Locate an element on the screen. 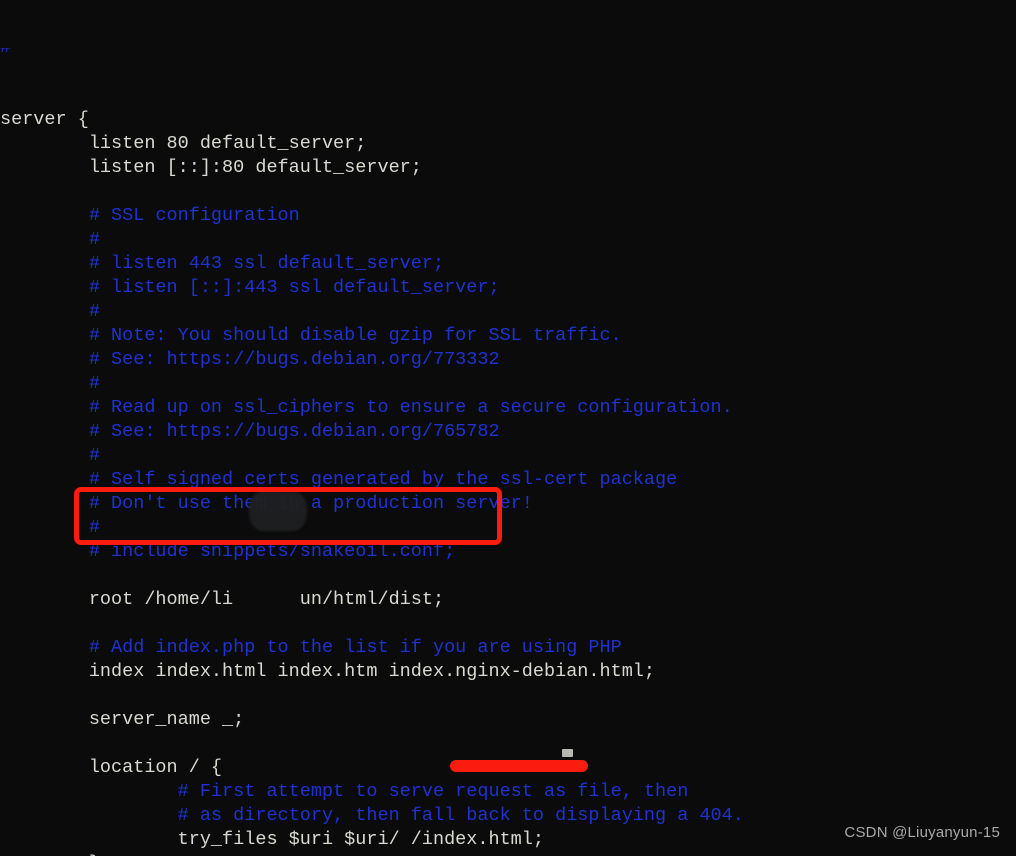 The image size is (1016, 856). underline-annotation is located at coordinates (519, 766).